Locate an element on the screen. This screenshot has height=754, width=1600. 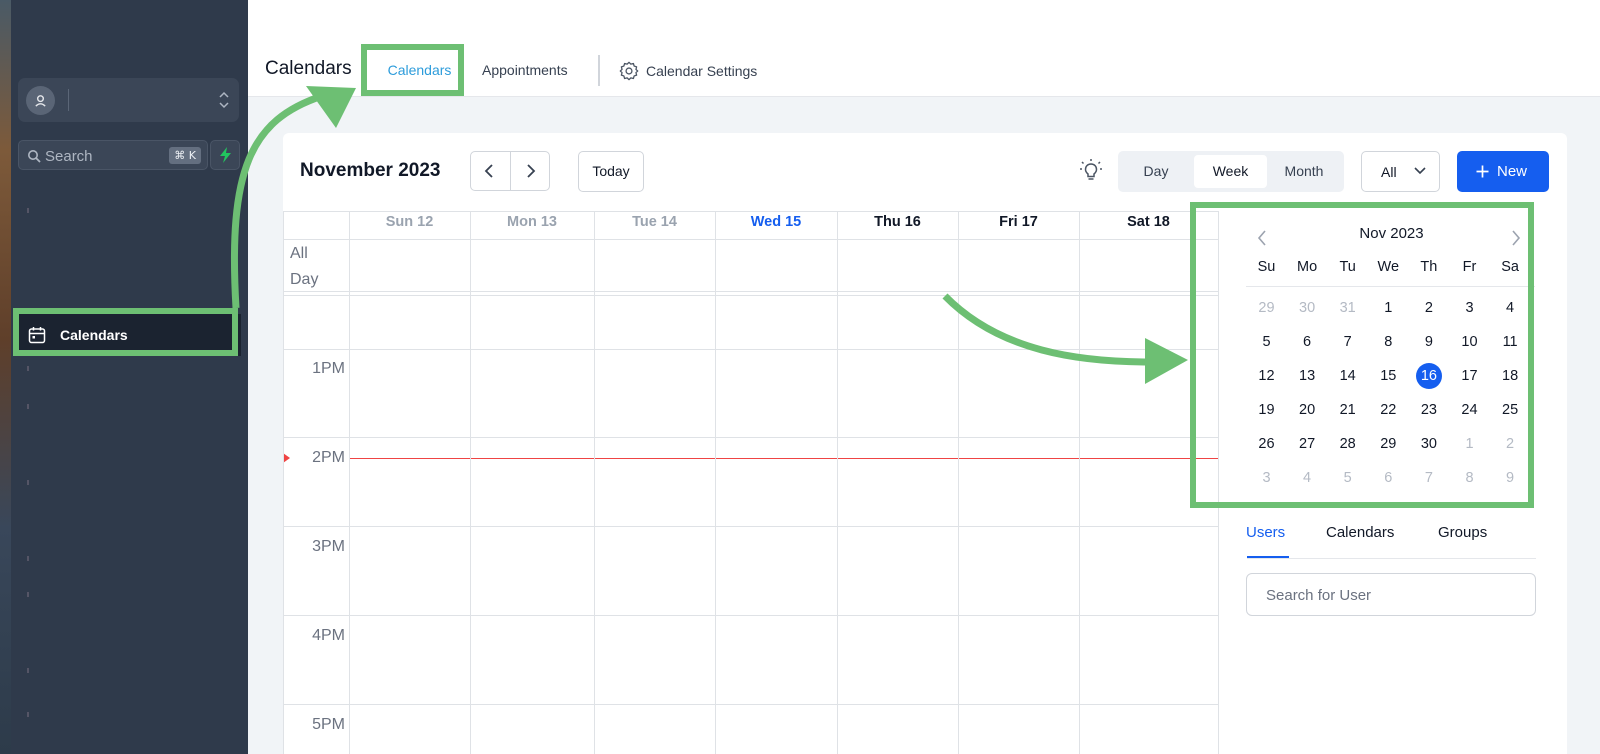
arrowhead-right-icon is located at coordinates (1166, 361).